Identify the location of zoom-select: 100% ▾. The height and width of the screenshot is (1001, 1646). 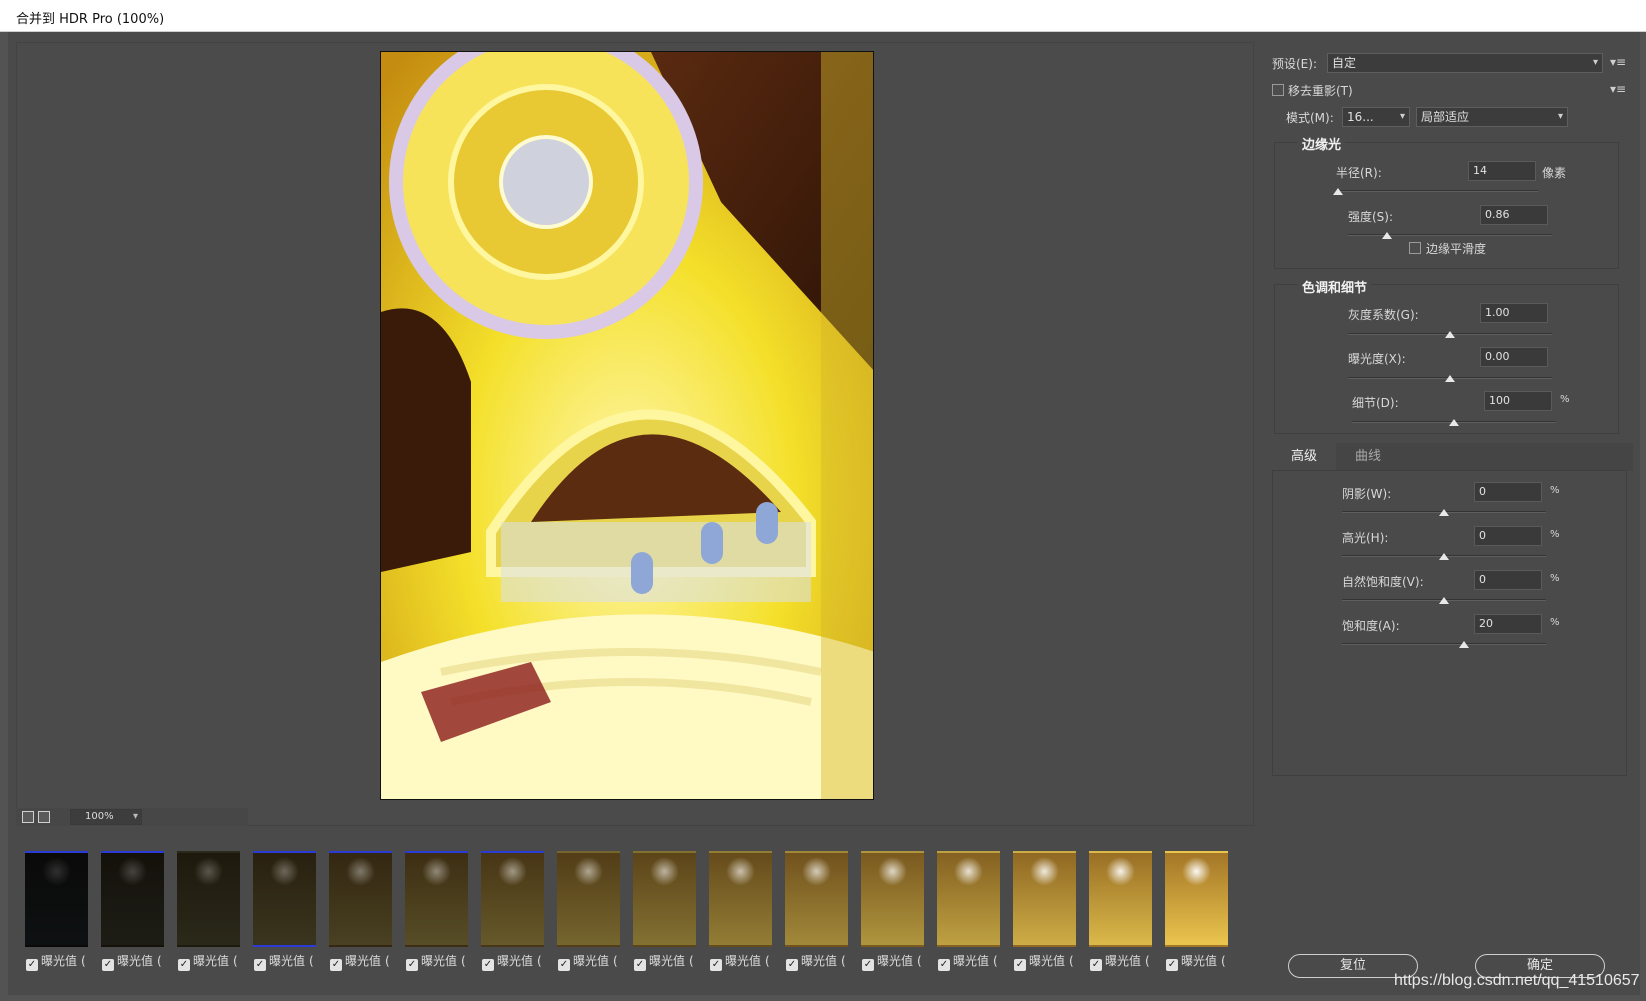
(106, 817).